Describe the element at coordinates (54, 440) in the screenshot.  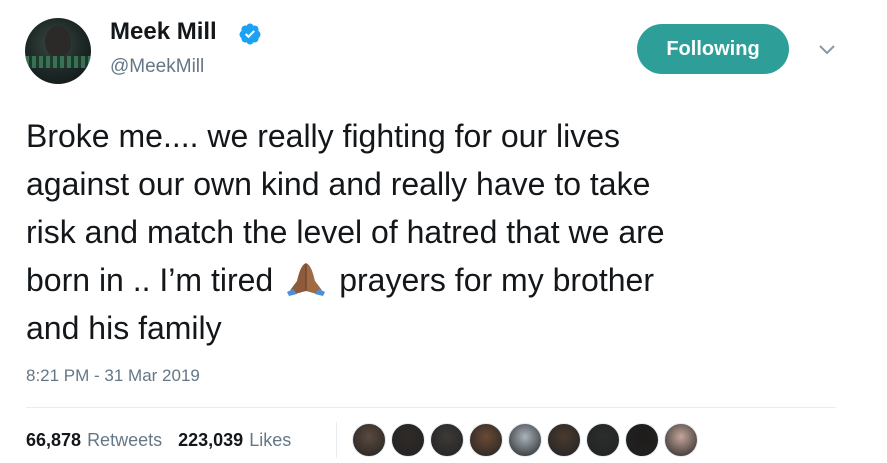
I see `retweets-count: 66,878` at that location.